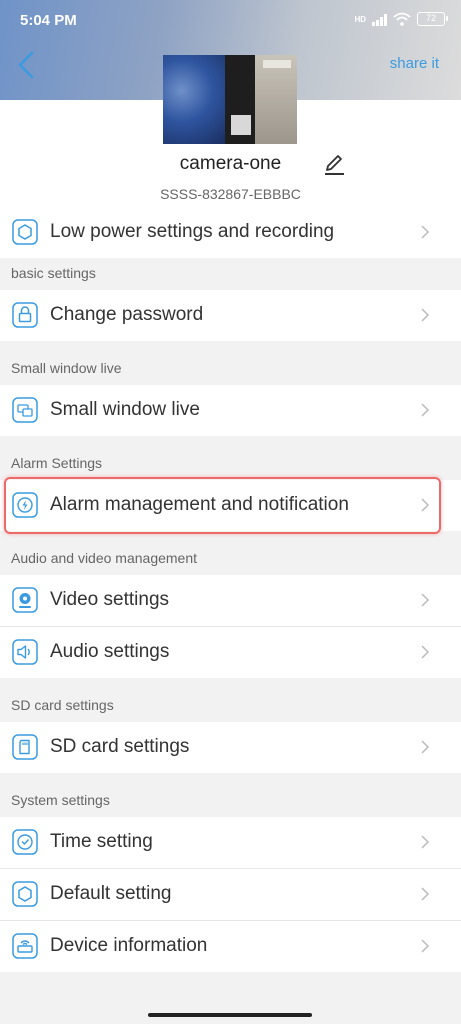  I want to click on camera-thumbnail, so click(230, 99).